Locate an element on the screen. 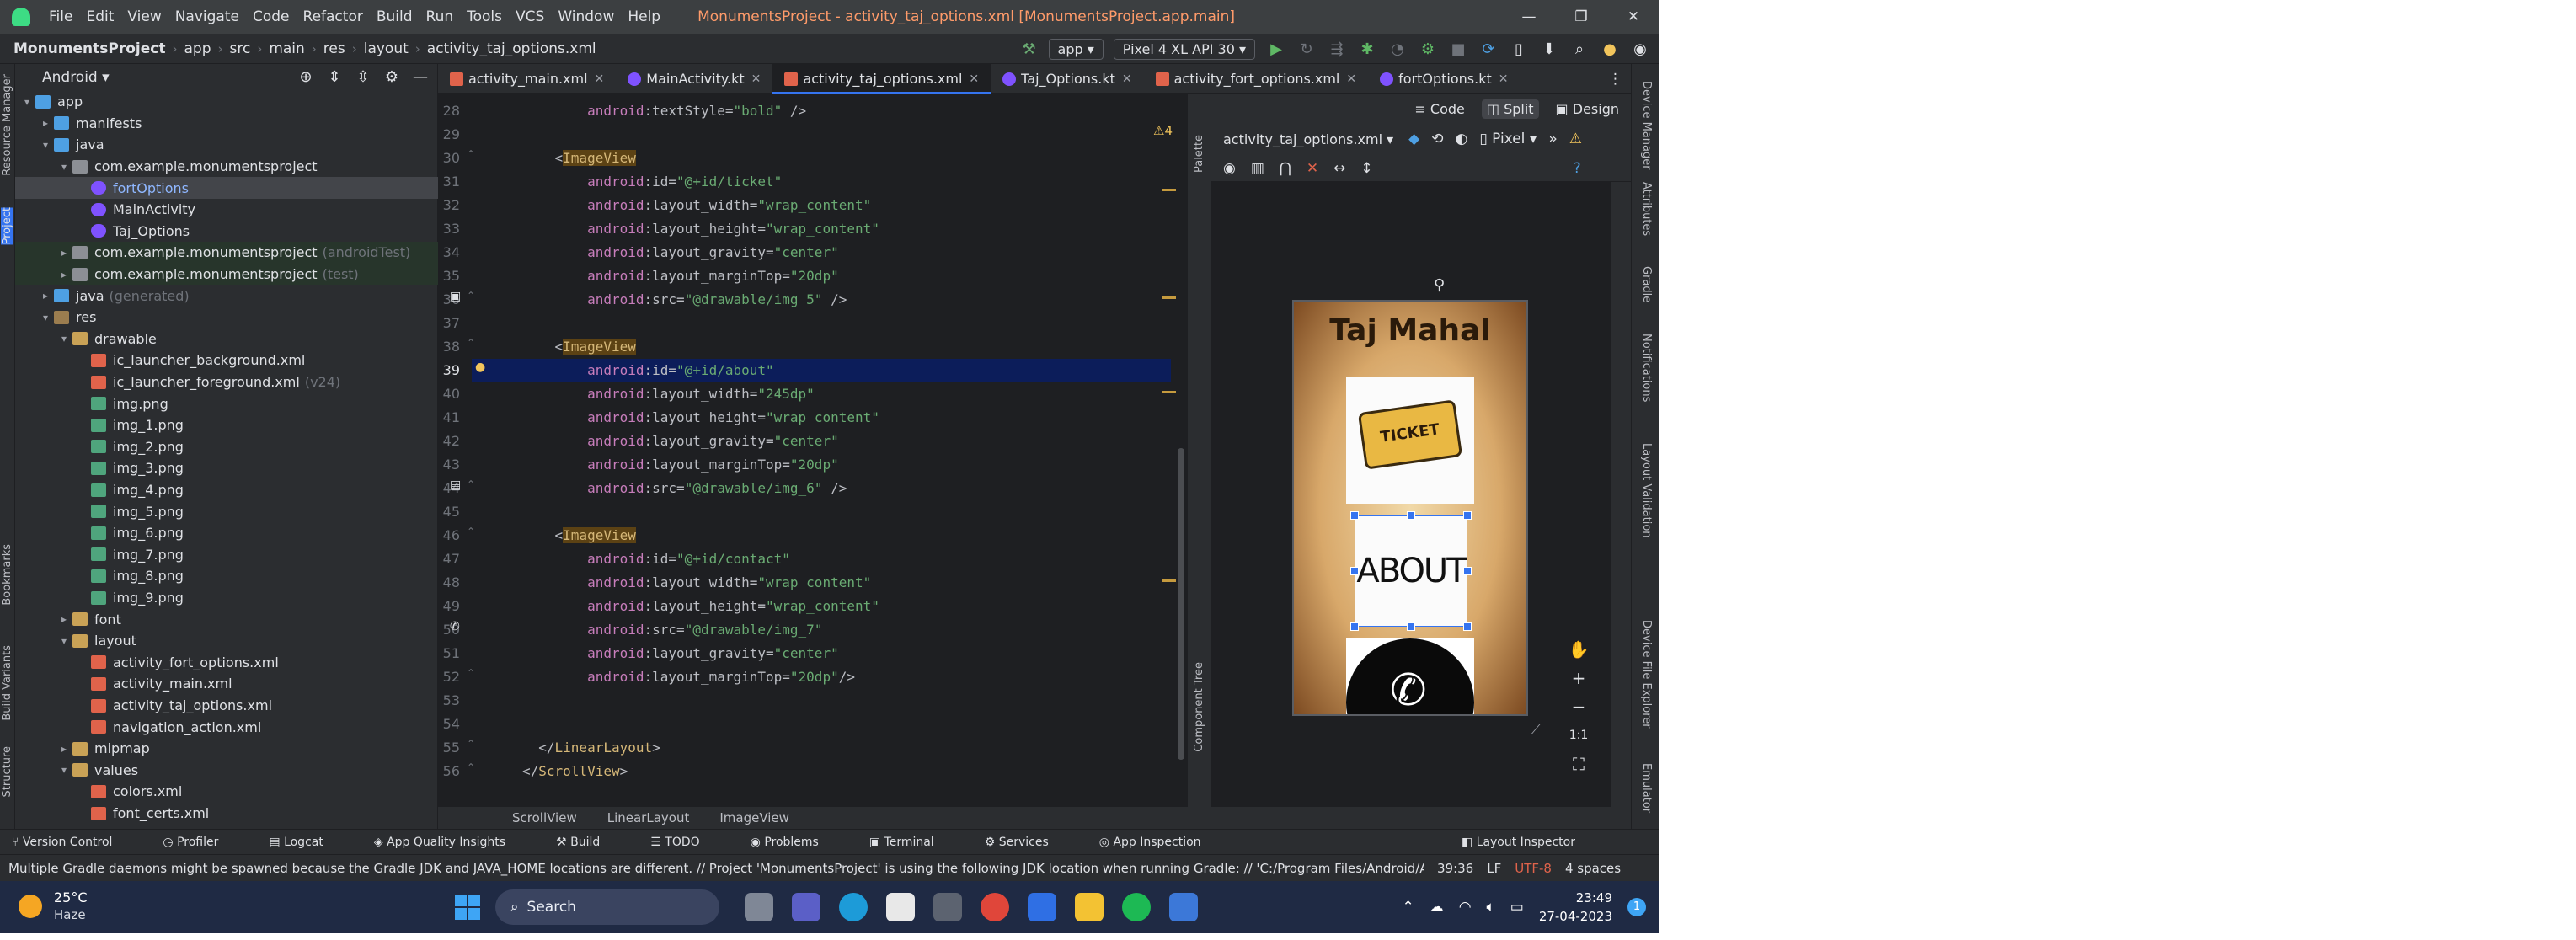 The width and height of the screenshot is (2576, 940). app-inspection-tab: ◎ App Inspection is located at coordinates (1163, 842).